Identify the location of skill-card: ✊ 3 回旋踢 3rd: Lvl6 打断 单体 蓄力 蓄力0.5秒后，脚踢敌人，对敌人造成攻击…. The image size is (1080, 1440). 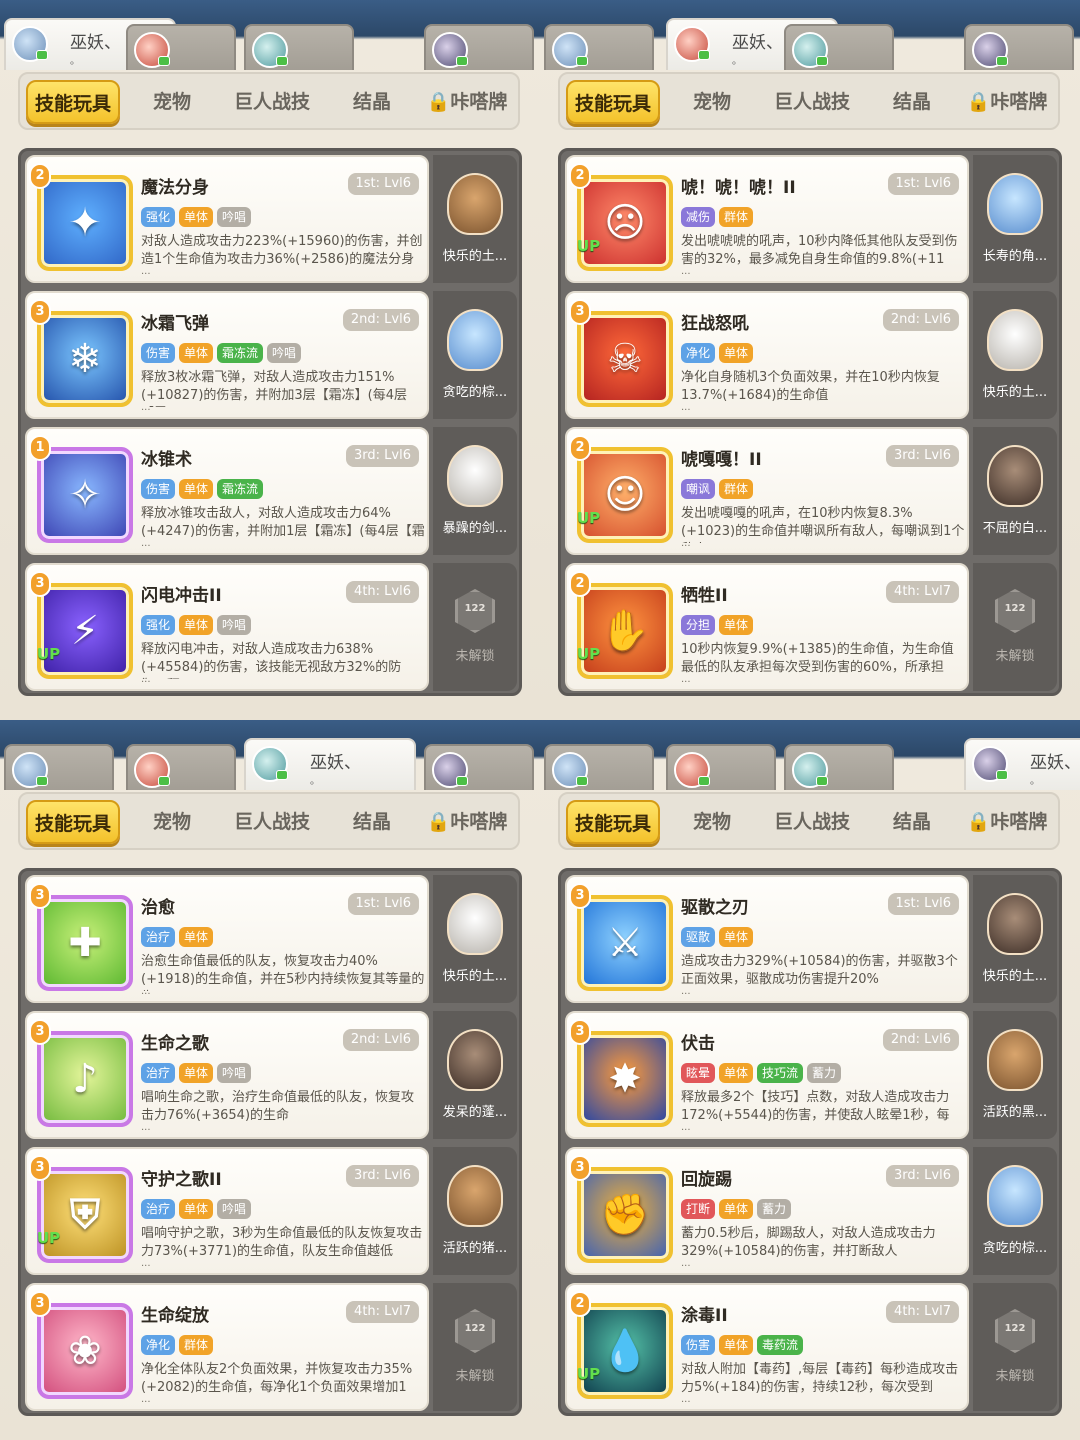
(767, 1211).